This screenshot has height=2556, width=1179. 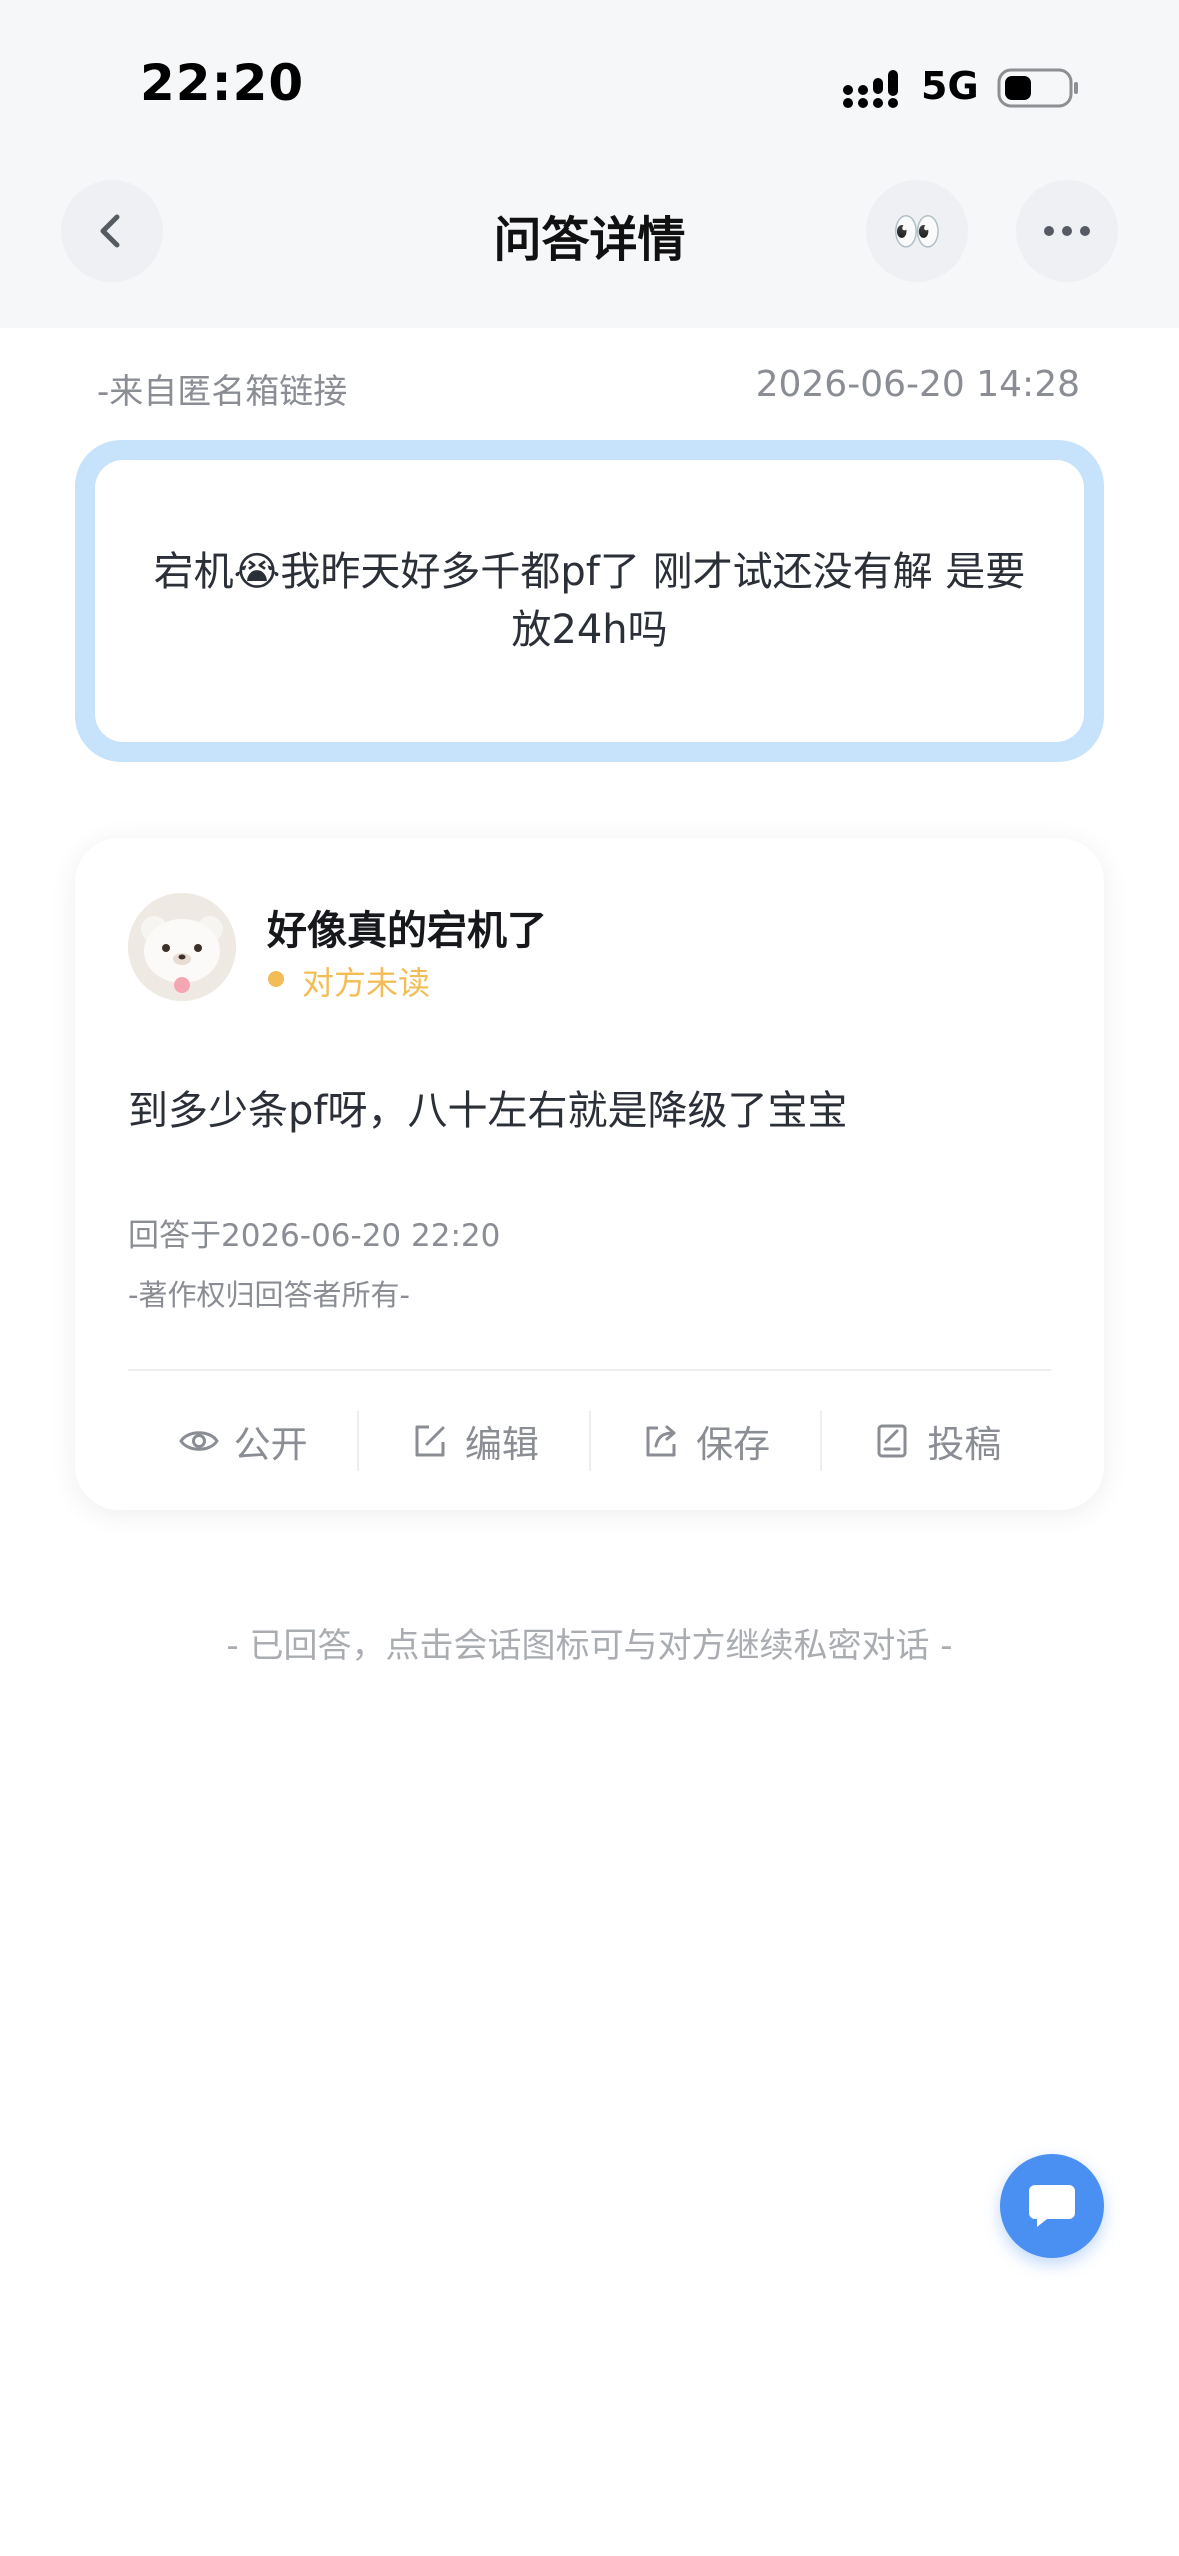 What do you see at coordinates (1037, 88) in the screenshot?
I see `battery-icon` at bounding box center [1037, 88].